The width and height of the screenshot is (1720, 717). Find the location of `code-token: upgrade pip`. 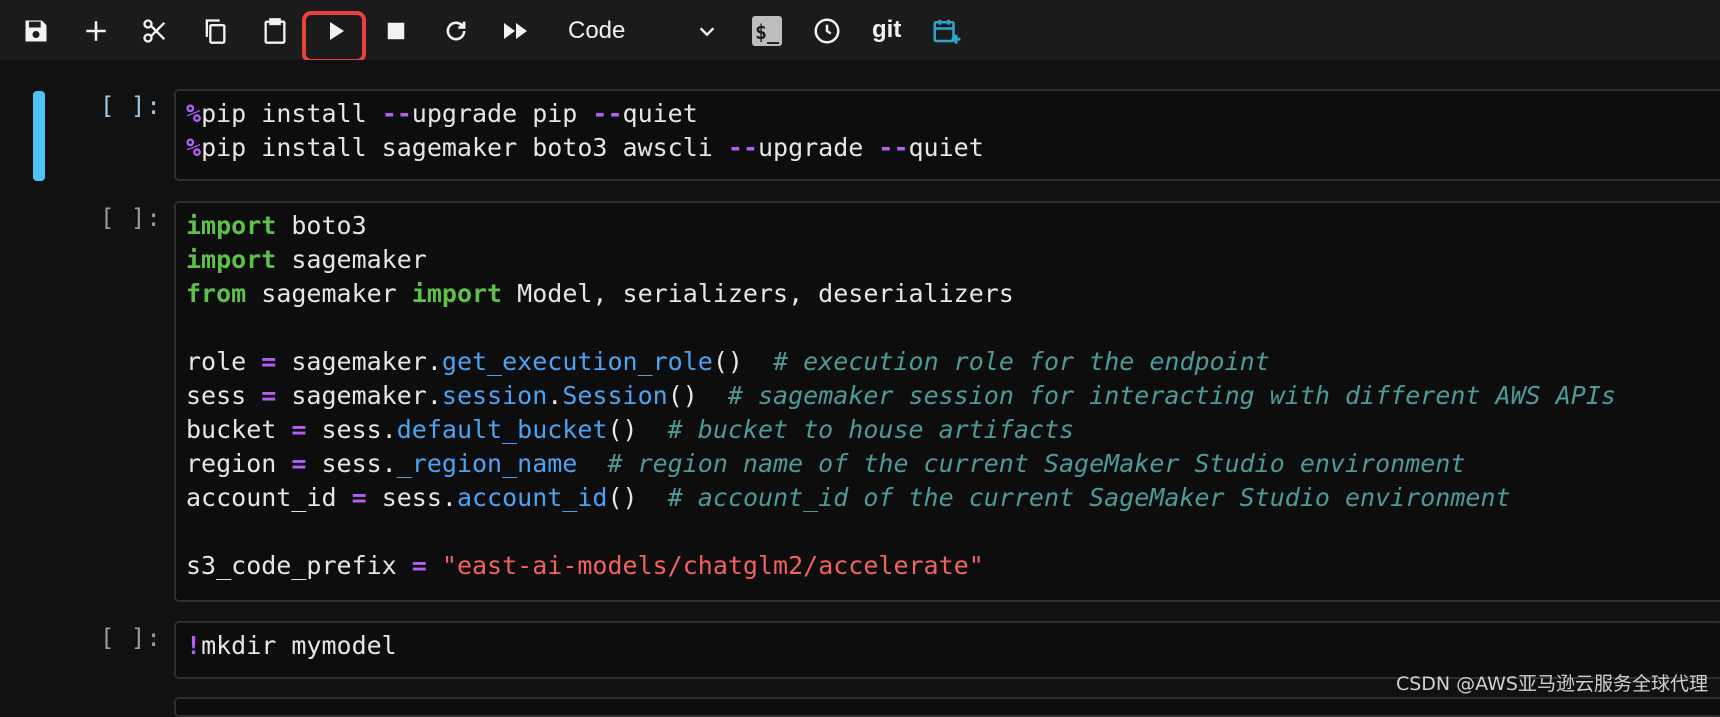

code-token: upgrade pip is located at coordinates (502, 113).